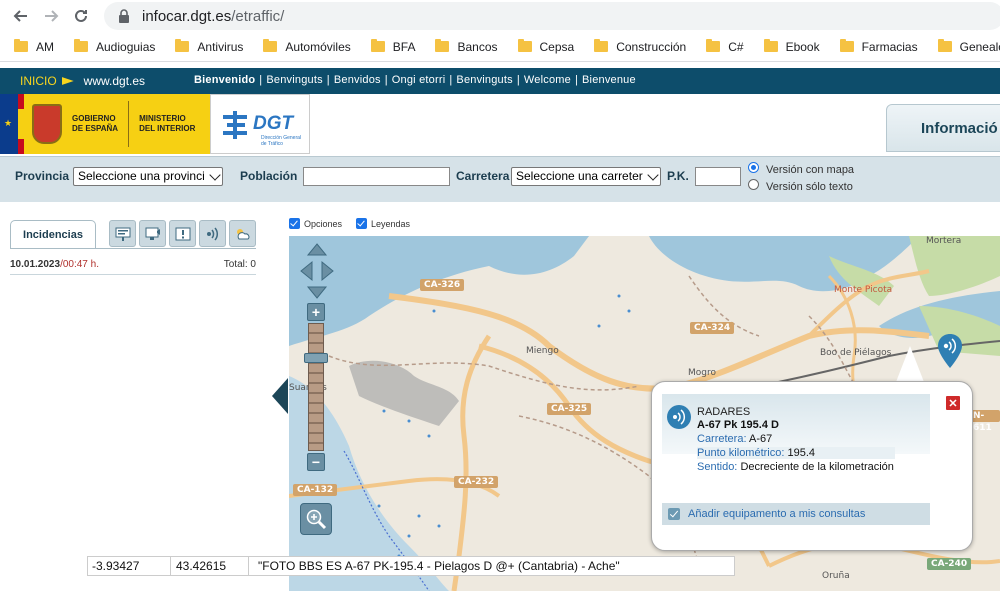 This screenshot has height=591, width=1000. Describe the element at coordinates (609, 80) in the screenshot. I see `lang-link: Bienvenue` at that location.